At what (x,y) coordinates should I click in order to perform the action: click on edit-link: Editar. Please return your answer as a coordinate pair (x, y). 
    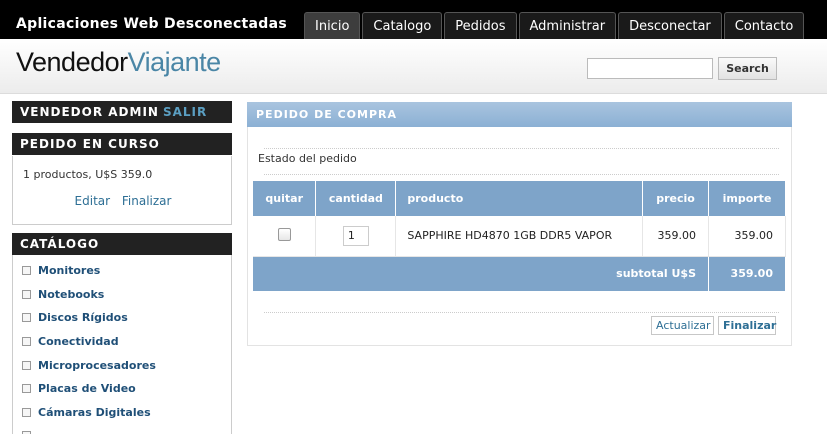
    Looking at the image, I should click on (93, 201).